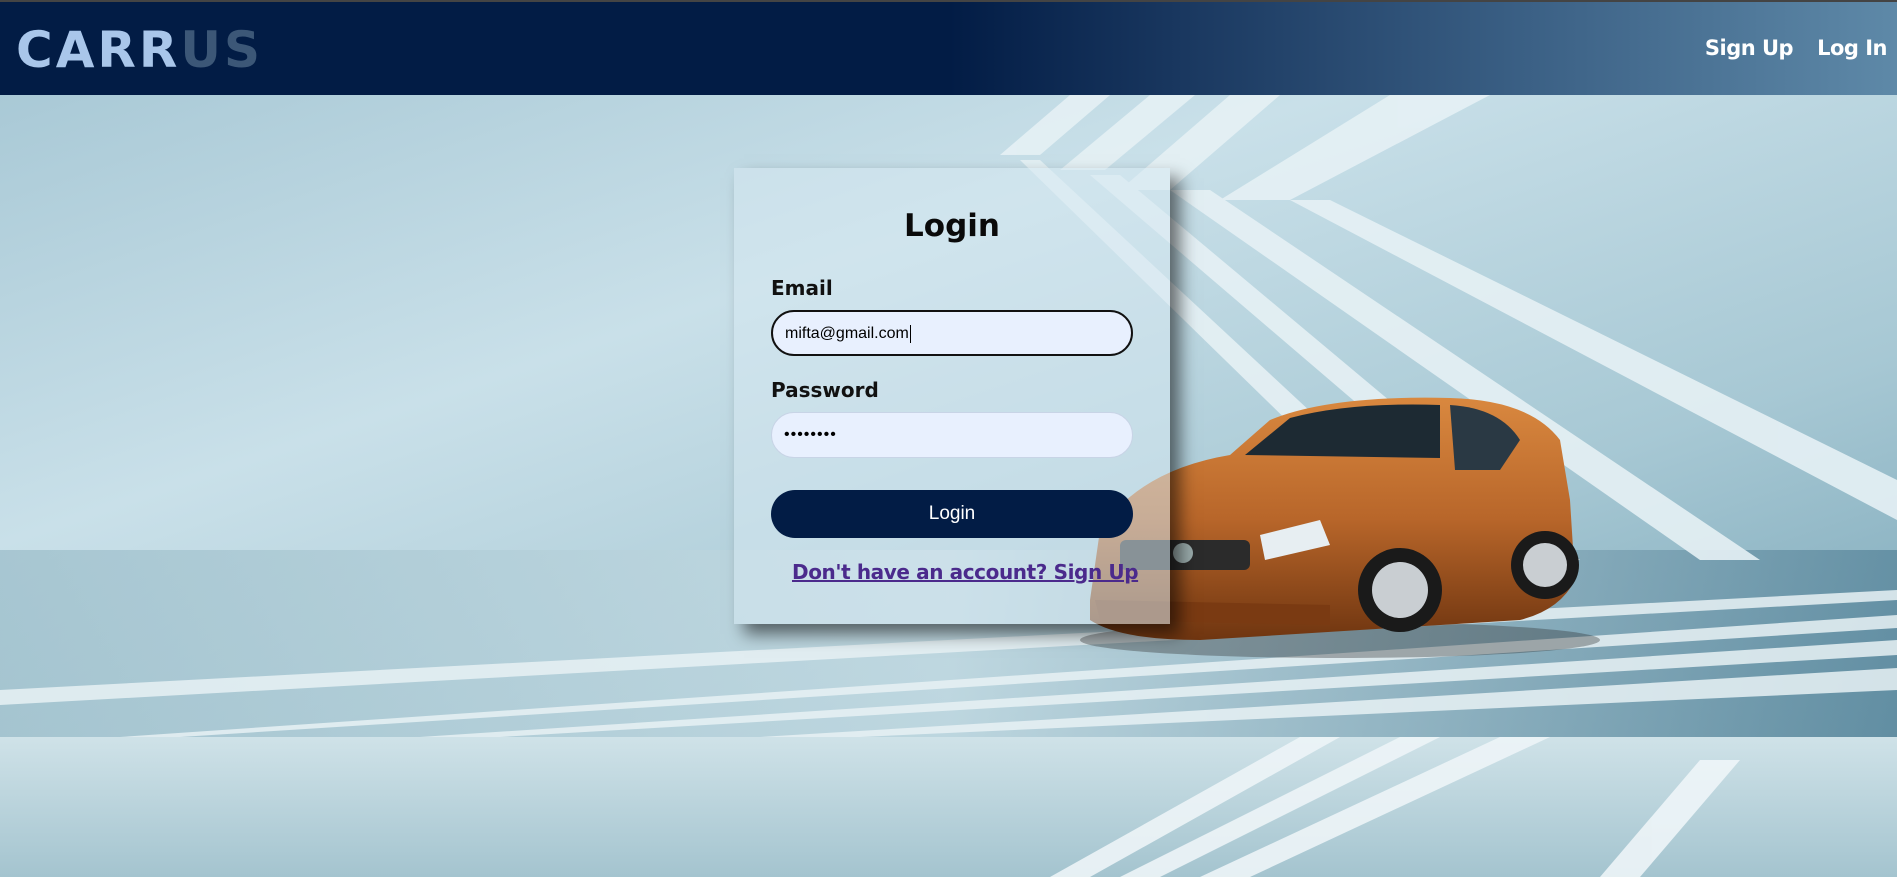 The width and height of the screenshot is (1897, 877). What do you see at coordinates (1749, 48) in the screenshot?
I see `nav-signup-link: Sign Up` at bounding box center [1749, 48].